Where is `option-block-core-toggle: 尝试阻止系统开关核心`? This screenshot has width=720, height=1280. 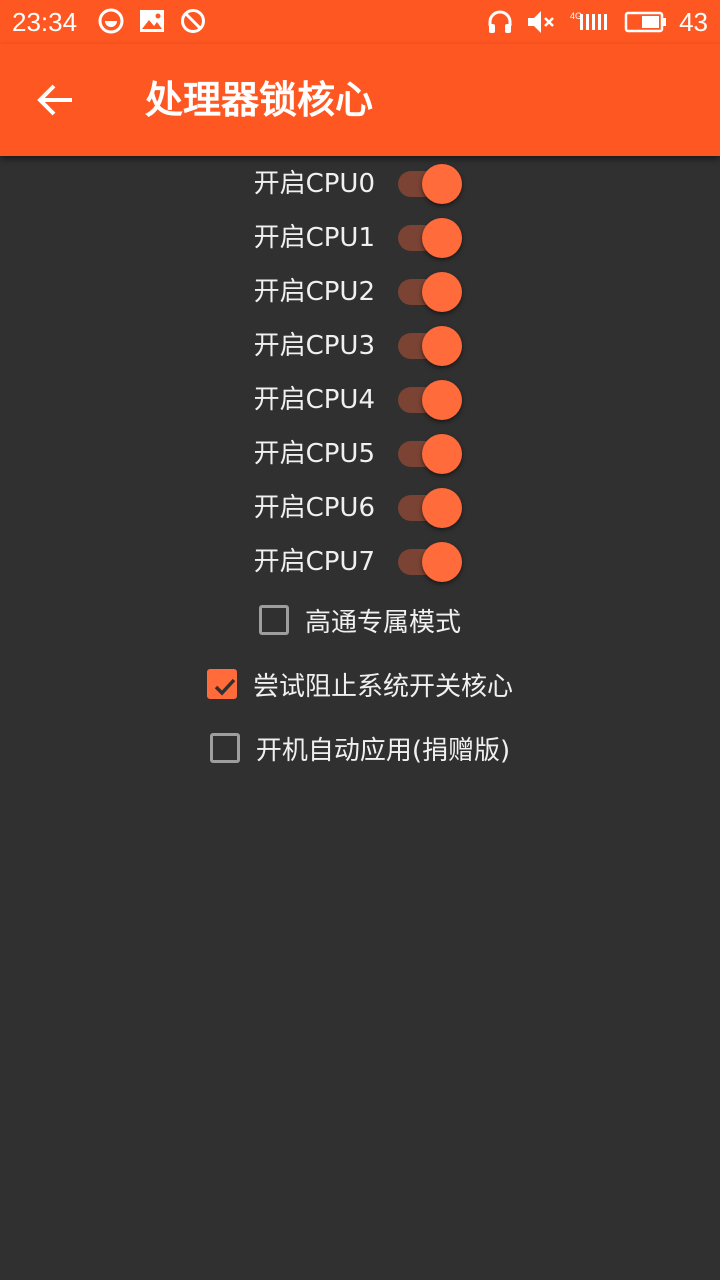 option-block-core-toggle: 尝试阻止系统开关核心 is located at coordinates (360, 684).